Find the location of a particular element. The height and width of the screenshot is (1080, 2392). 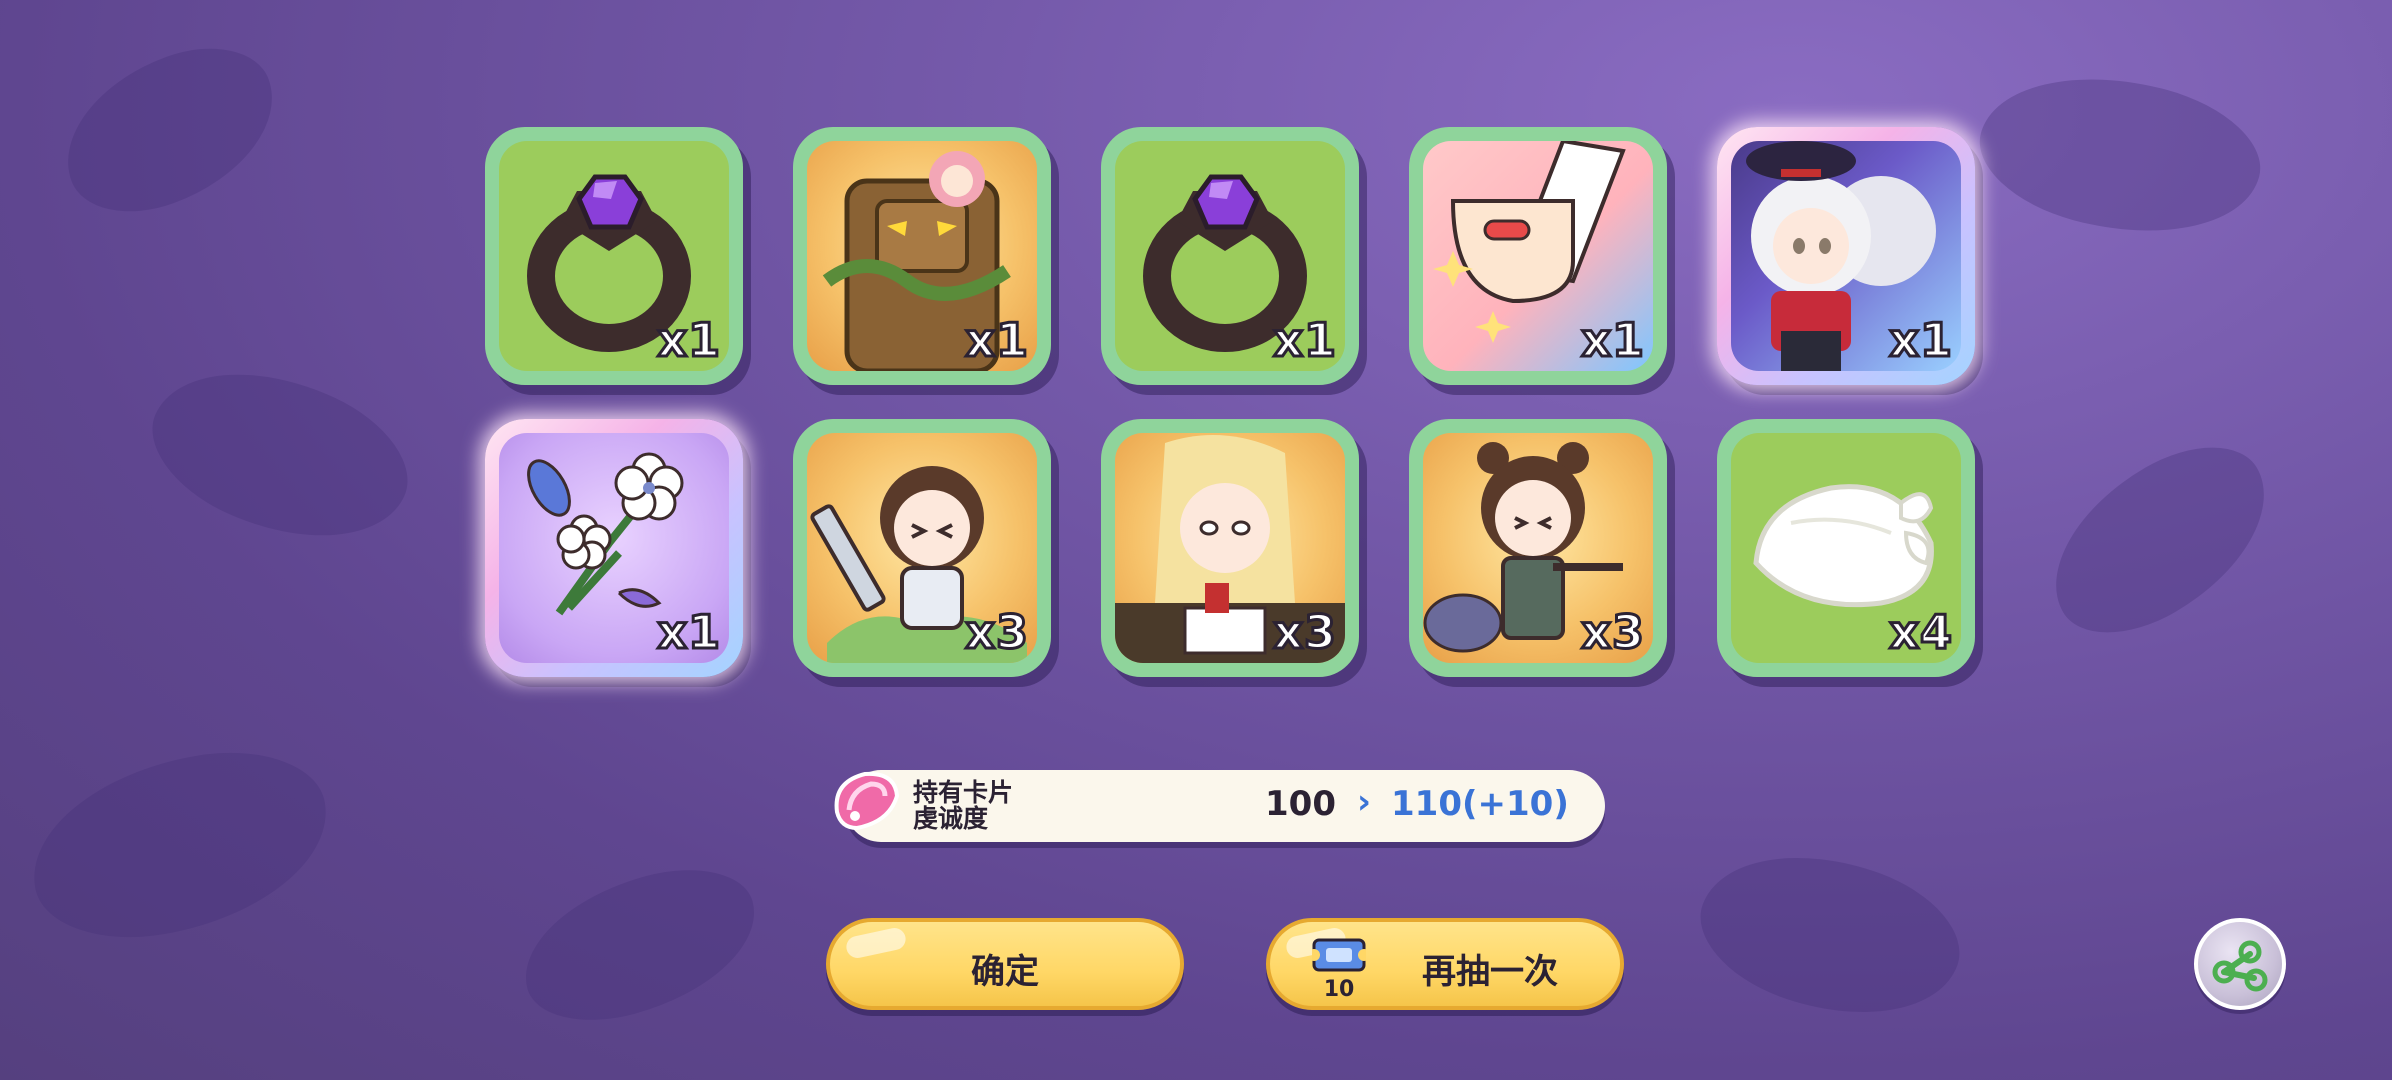

affinity-progress-bar: 持有卡片 虔诚度 100 › 110(+10) is located at coordinates (1219, 806).